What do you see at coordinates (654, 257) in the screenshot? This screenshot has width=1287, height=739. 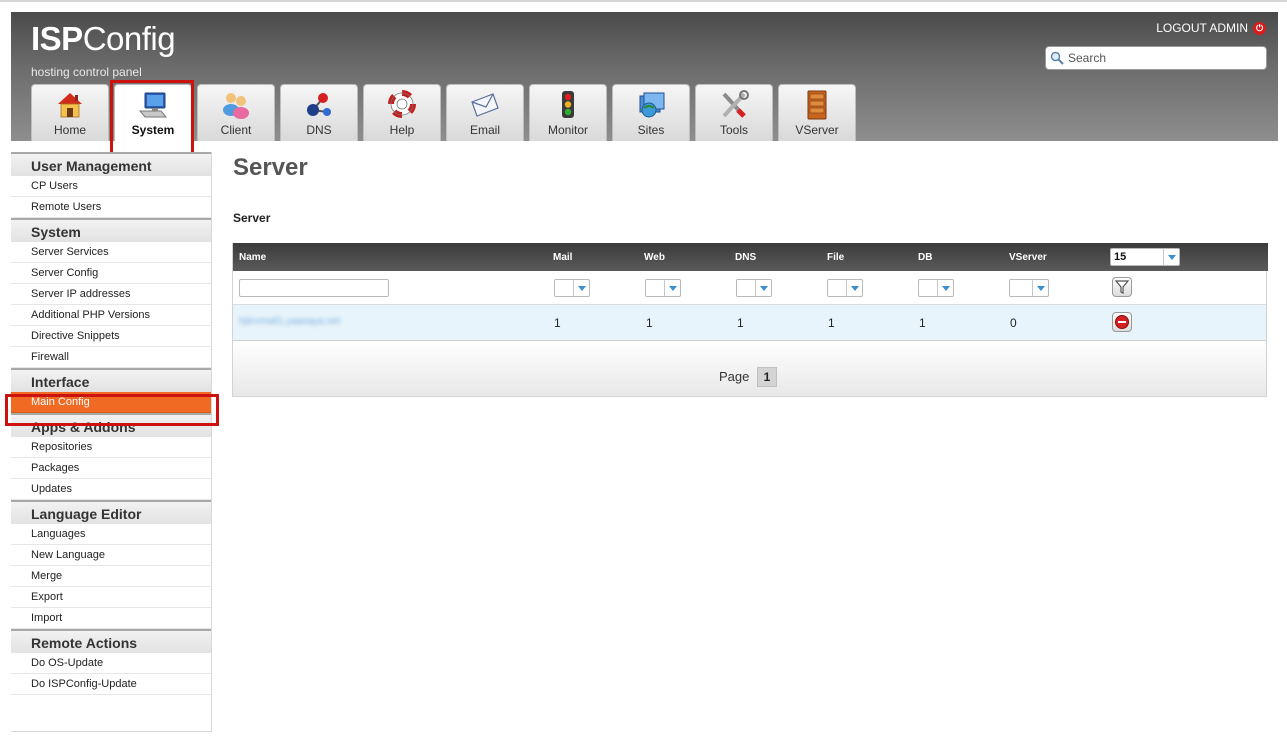 I see `column-header-web: Web` at bounding box center [654, 257].